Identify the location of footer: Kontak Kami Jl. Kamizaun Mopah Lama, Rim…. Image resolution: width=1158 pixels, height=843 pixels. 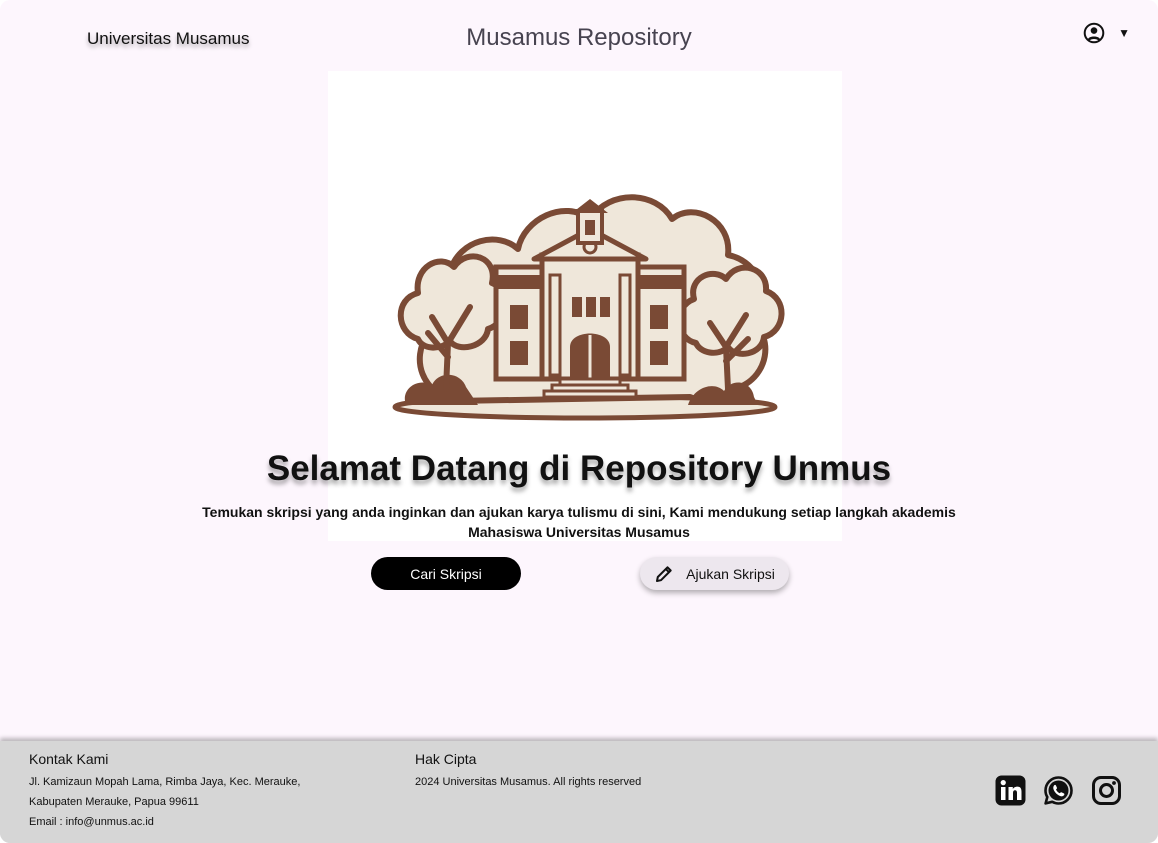
(579, 792).